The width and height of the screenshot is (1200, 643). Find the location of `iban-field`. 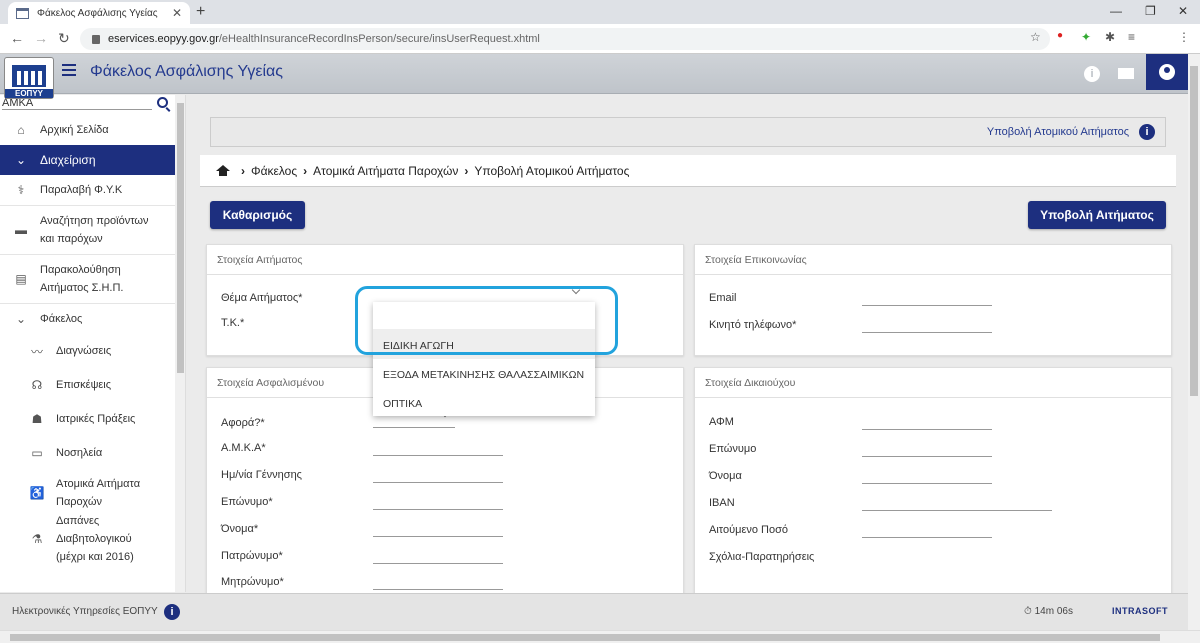

iban-field is located at coordinates (957, 510).